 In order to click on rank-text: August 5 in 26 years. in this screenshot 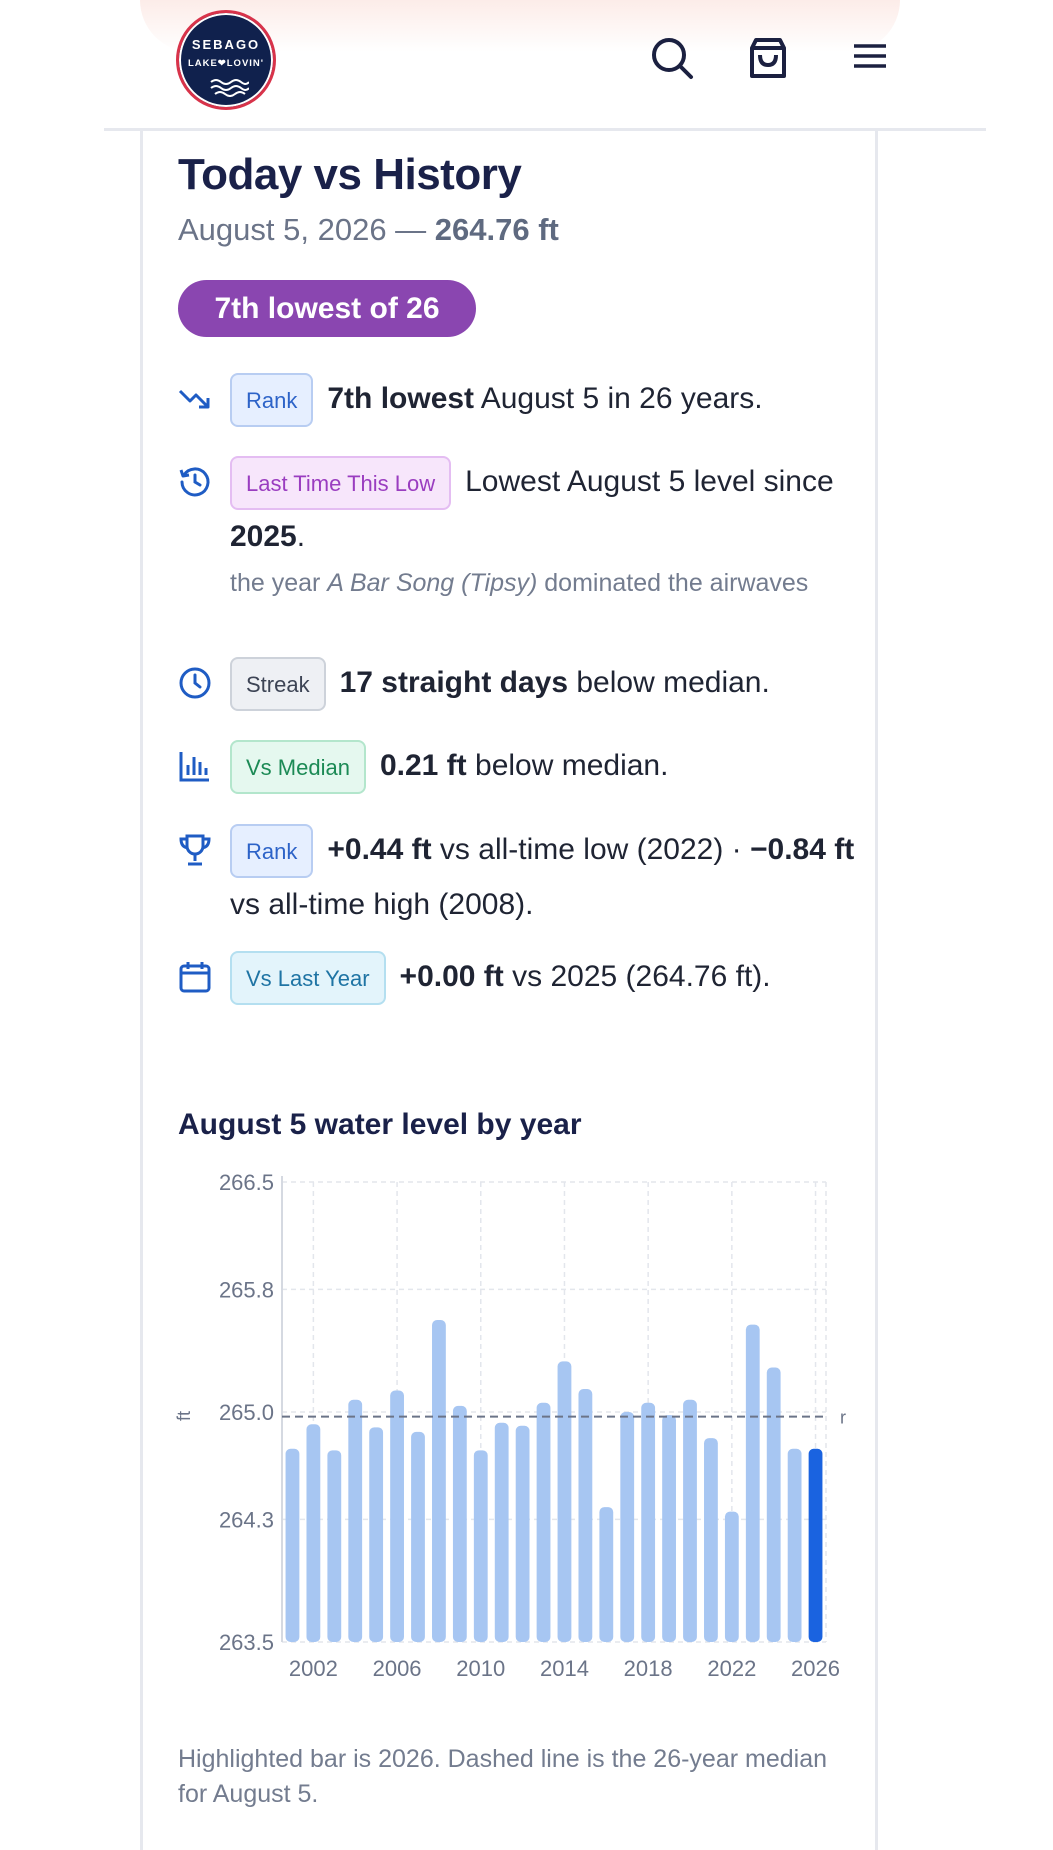, I will do `click(618, 398)`.